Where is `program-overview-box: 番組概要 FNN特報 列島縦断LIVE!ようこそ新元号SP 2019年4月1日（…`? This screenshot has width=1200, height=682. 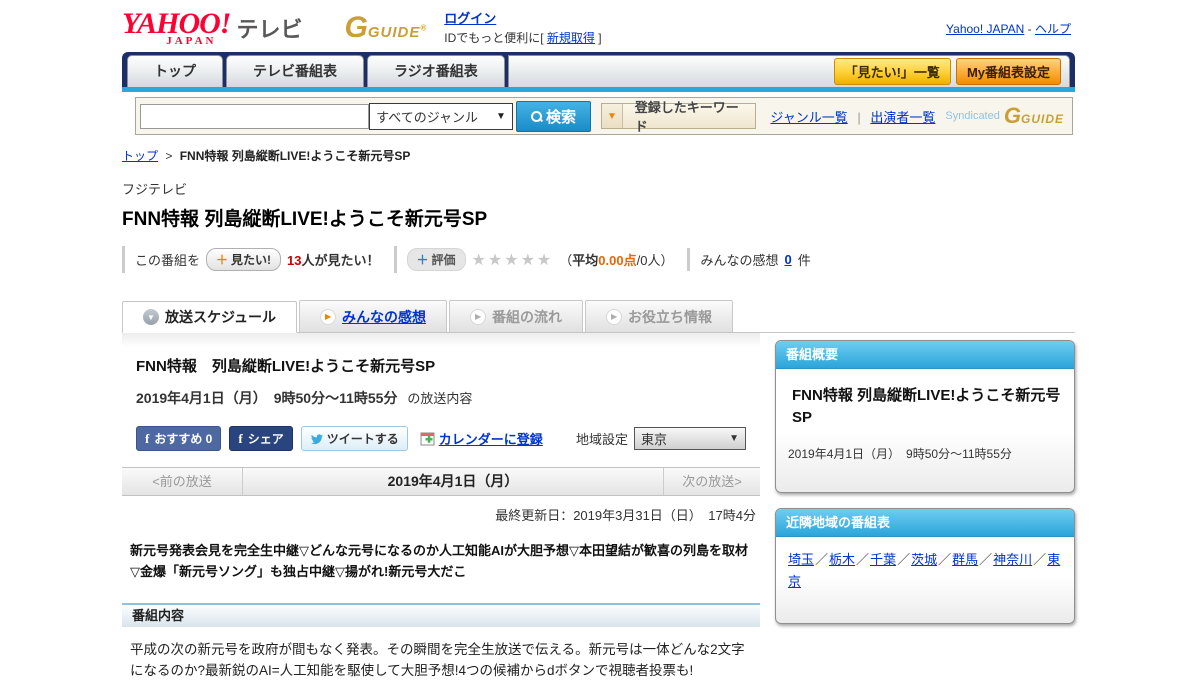 program-overview-box: 番組概要 FNN特報 列島縦断LIVE!ようこそ新元号SP 2019年4月1日（… is located at coordinates (925, 416).